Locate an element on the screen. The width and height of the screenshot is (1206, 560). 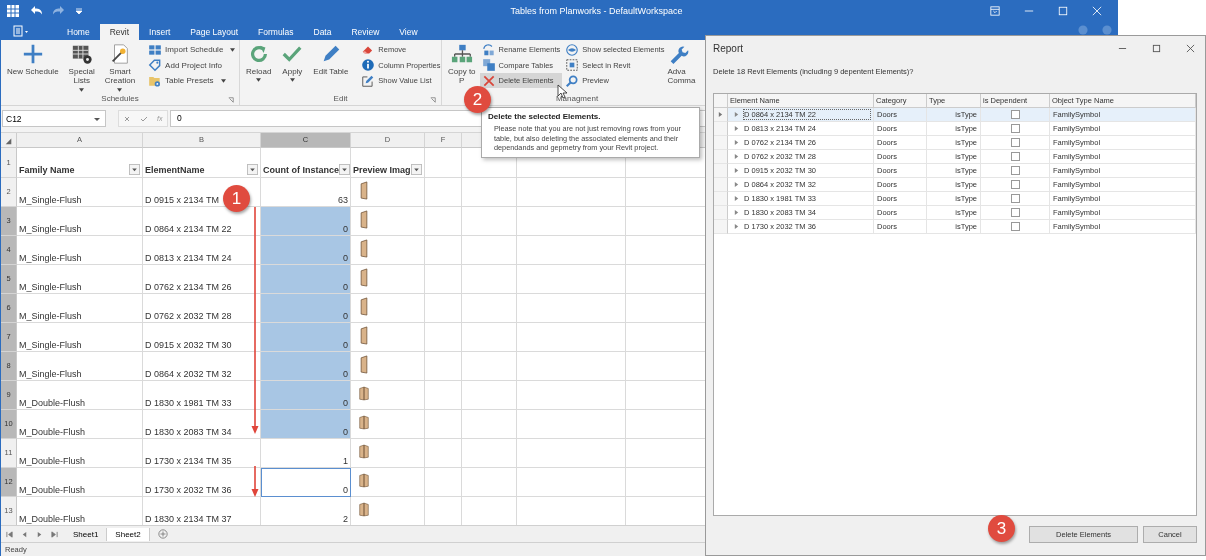
sheet-tab: Sheet2 is located at coordinates (128, 534).